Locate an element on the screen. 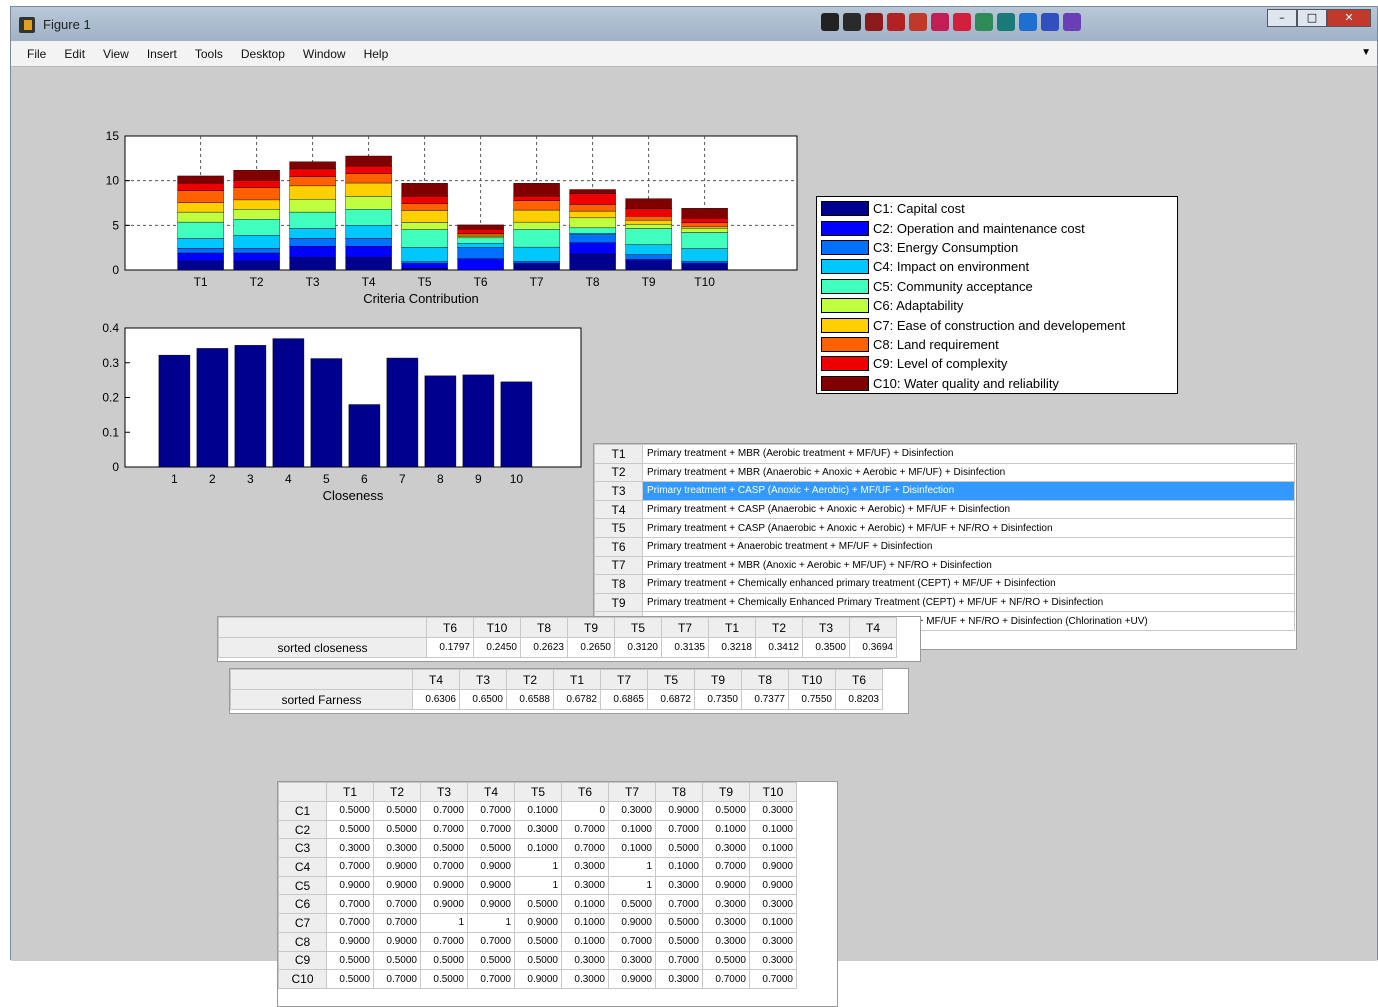  column-header: T5 is located at coordinates (638, 627).